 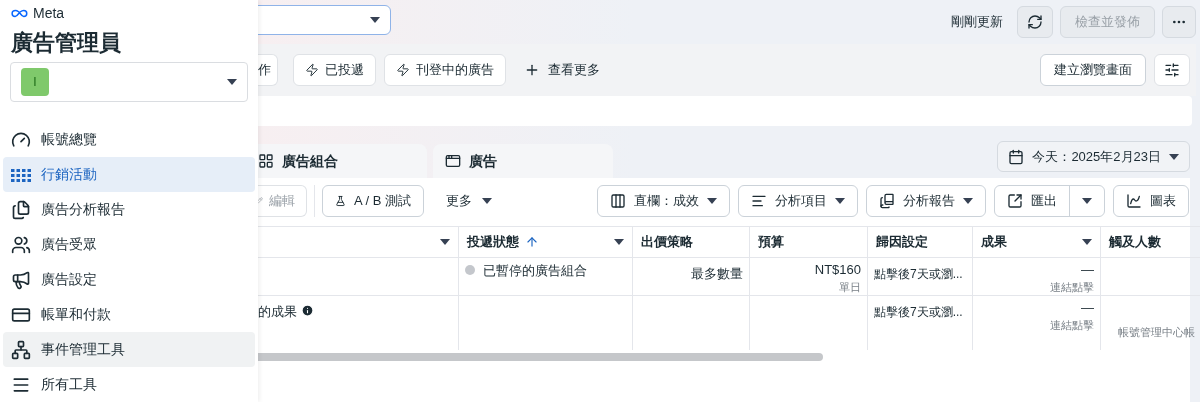 What do you see at coordinates (759, 201) in the screenshot?
I see `breakdown-icon` at bounding box center [759, 201].